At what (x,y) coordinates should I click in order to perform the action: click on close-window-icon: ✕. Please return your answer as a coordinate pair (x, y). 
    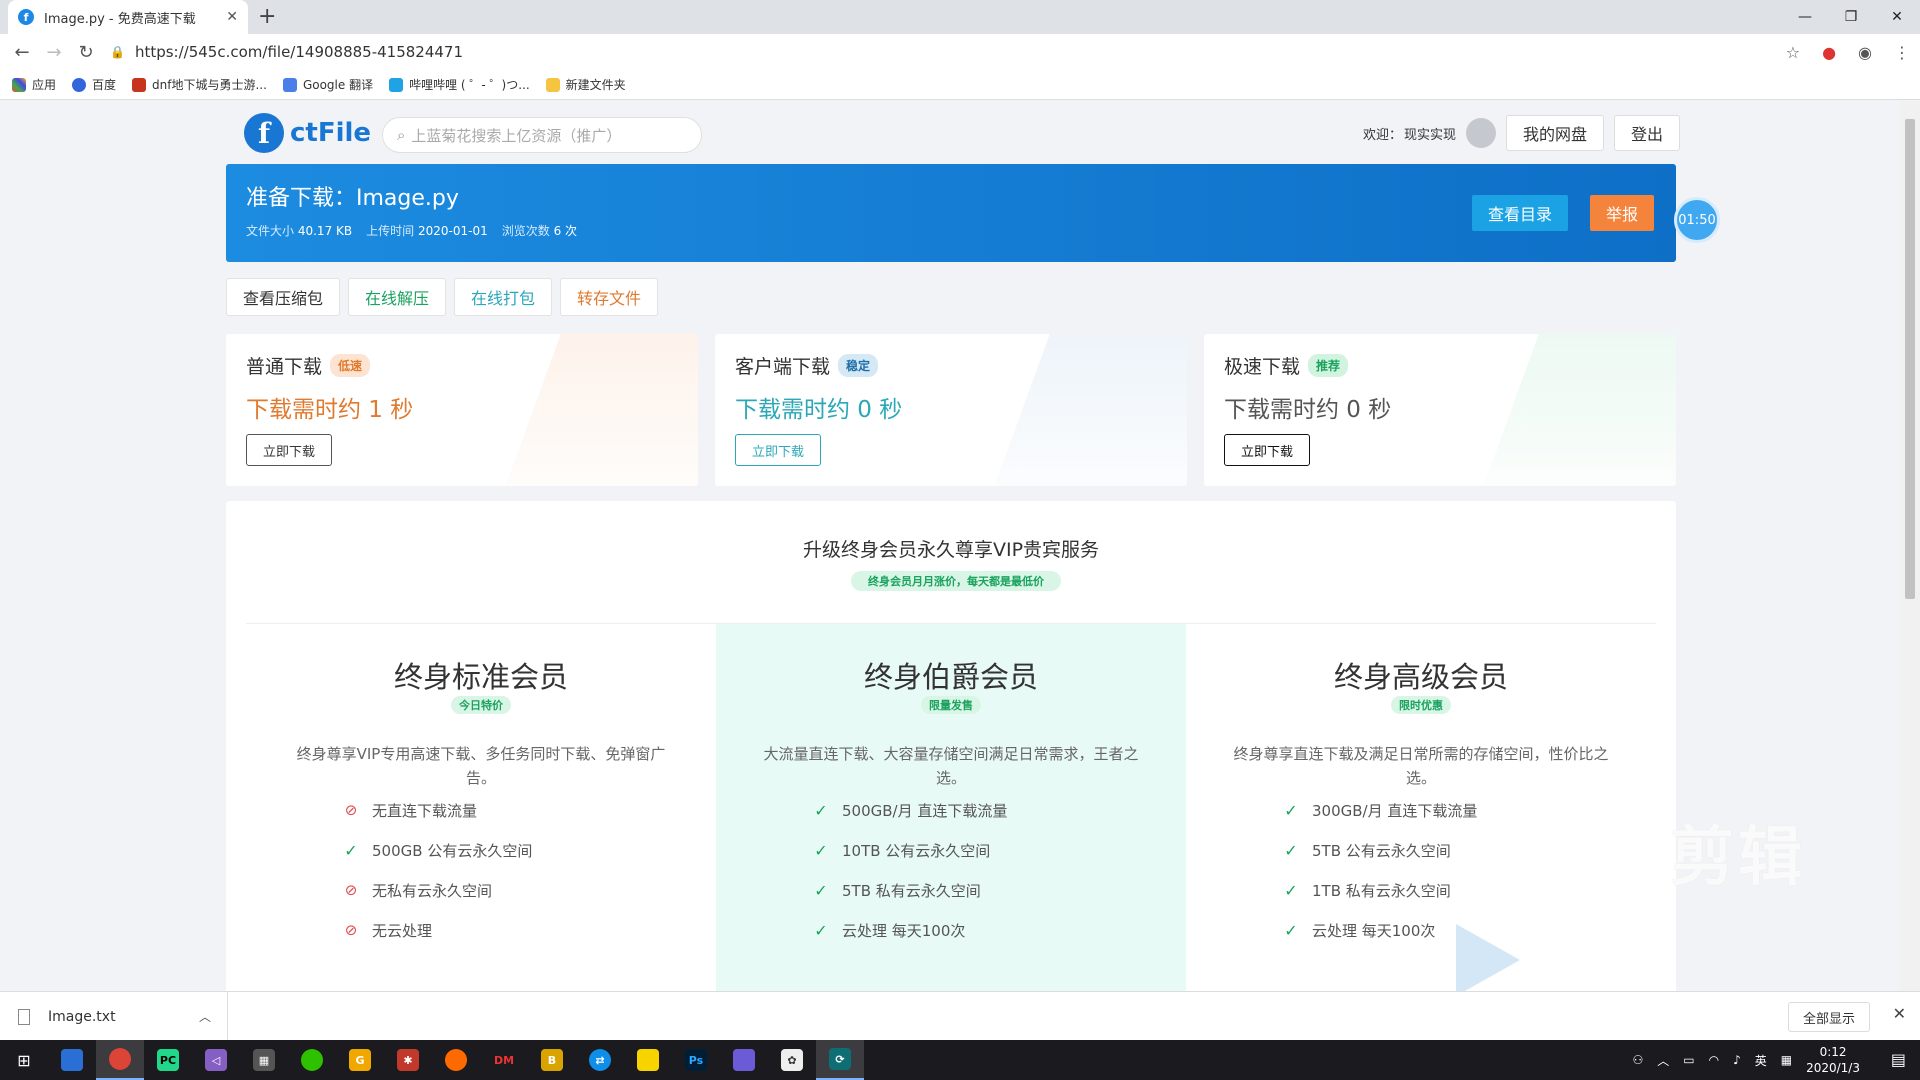
    Looking at the image, I should click on (1897, 17).